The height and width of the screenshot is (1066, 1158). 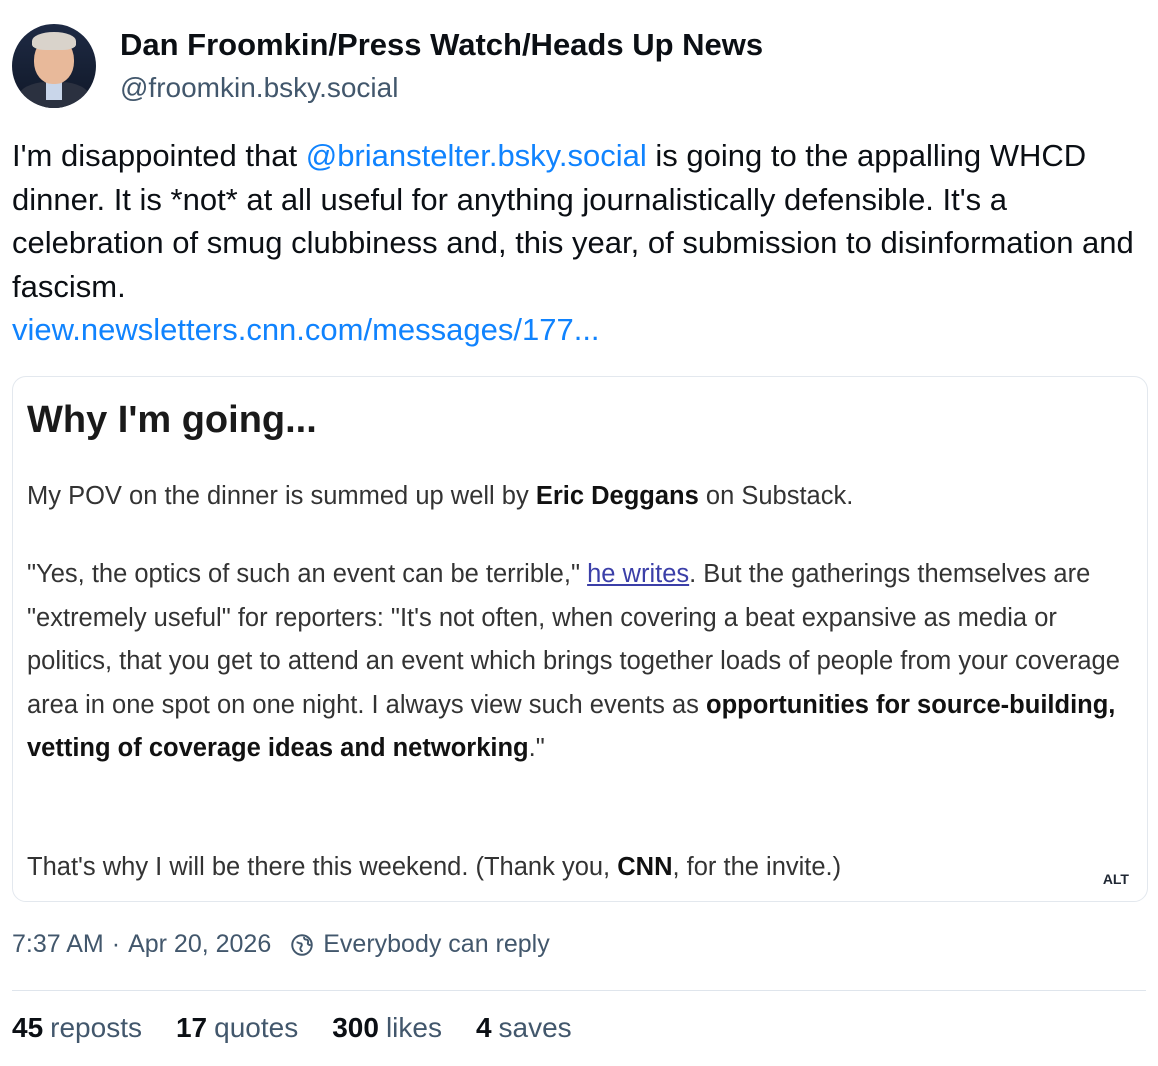 What do you see at coordinates (483, 1027) in the screenshot?
I see `stat-count: 4` at bounding box center [483, 1027].